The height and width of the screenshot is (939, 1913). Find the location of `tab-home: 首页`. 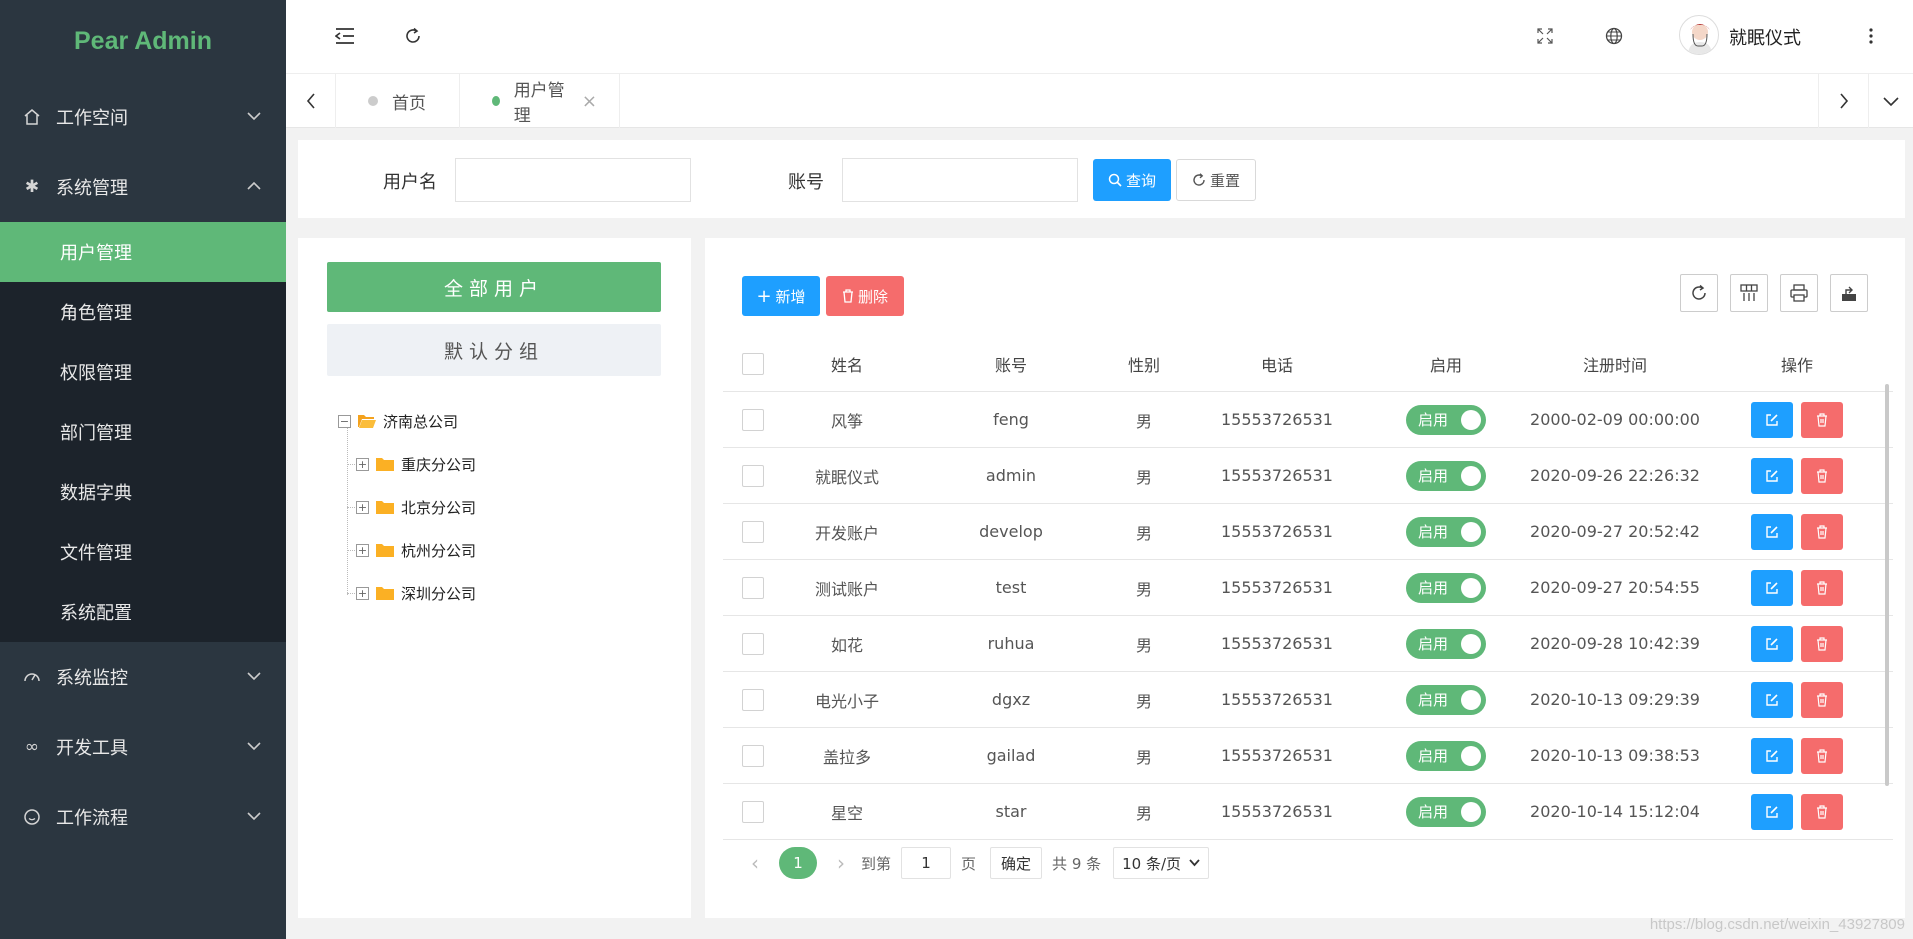

tab-home: 首页 is located at coordinates (398, 101).